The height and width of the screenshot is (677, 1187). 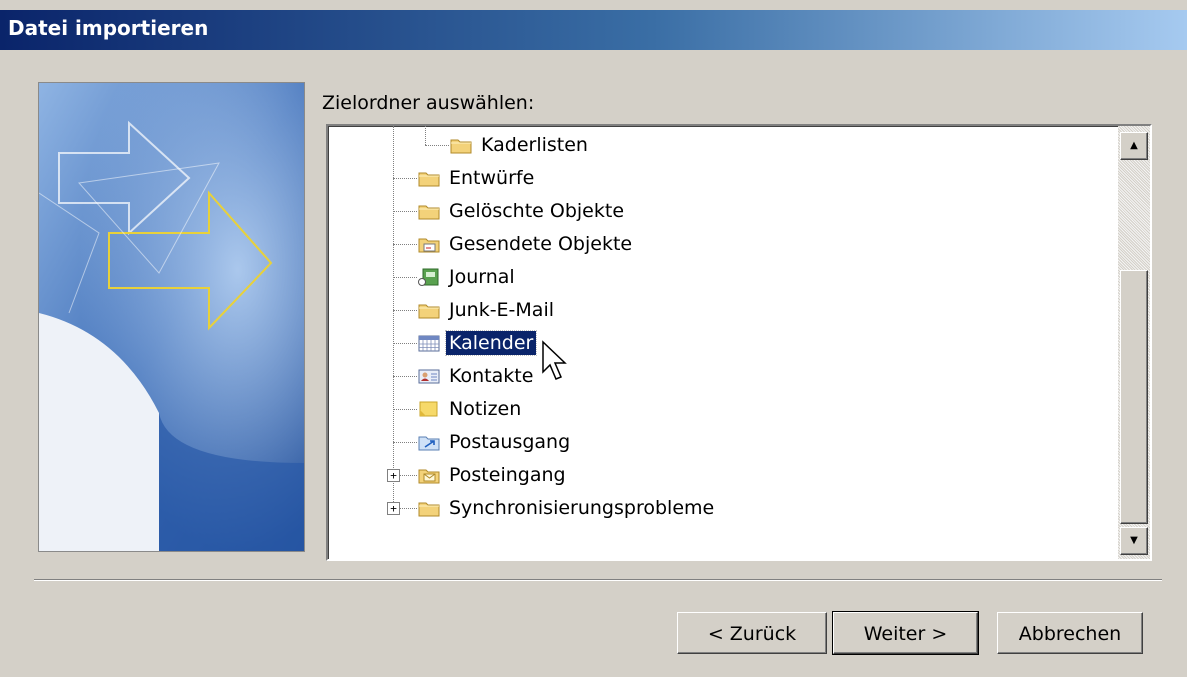 I want to click on cancel-button: Abbrechen, so click(x=1070, y=633).